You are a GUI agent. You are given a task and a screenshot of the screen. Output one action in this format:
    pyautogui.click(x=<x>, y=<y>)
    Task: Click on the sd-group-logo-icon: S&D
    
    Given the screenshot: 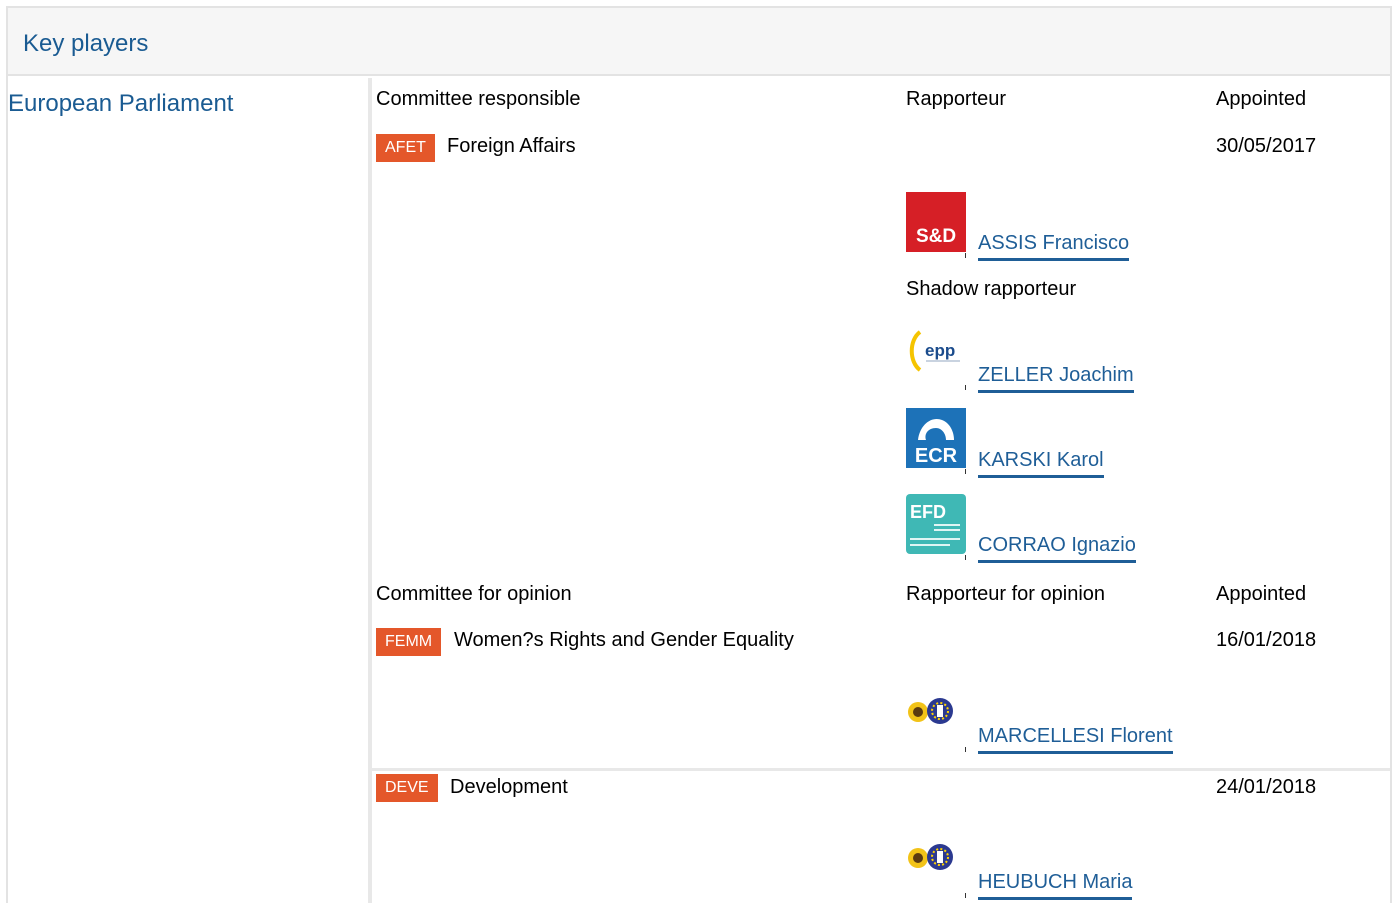 What is the action you would take?
    pyautogui.click(x=936, y=222)
    